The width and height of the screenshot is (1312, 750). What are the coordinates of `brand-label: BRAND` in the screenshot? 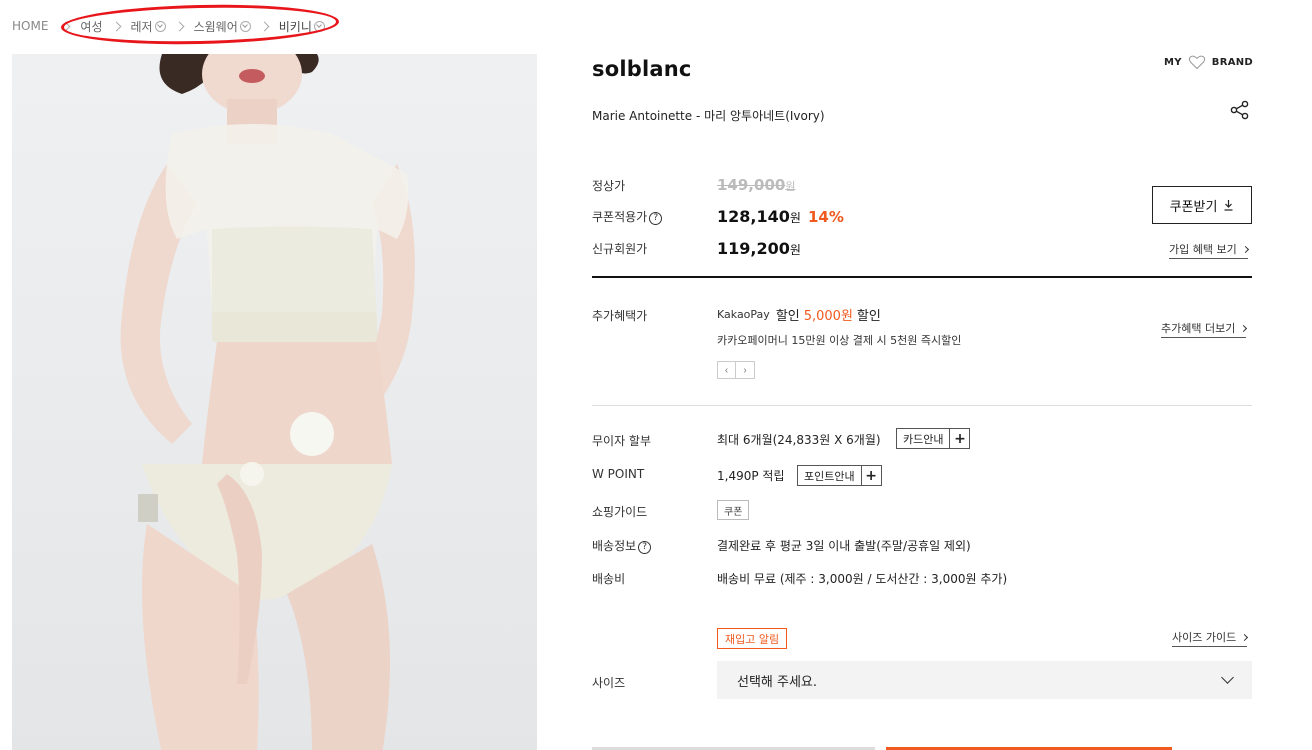 It's located at (1232, 62).